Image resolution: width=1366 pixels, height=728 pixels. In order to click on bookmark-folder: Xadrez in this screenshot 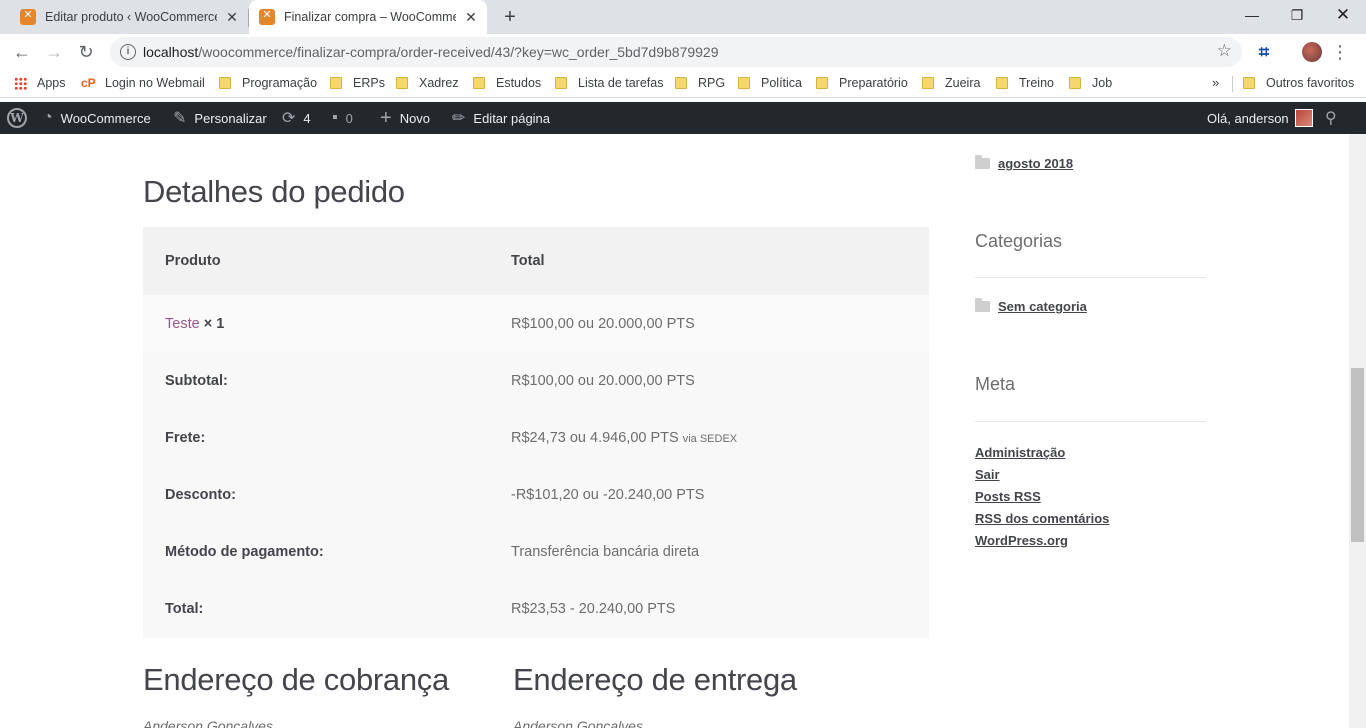, I will do `click(427, 83)`.